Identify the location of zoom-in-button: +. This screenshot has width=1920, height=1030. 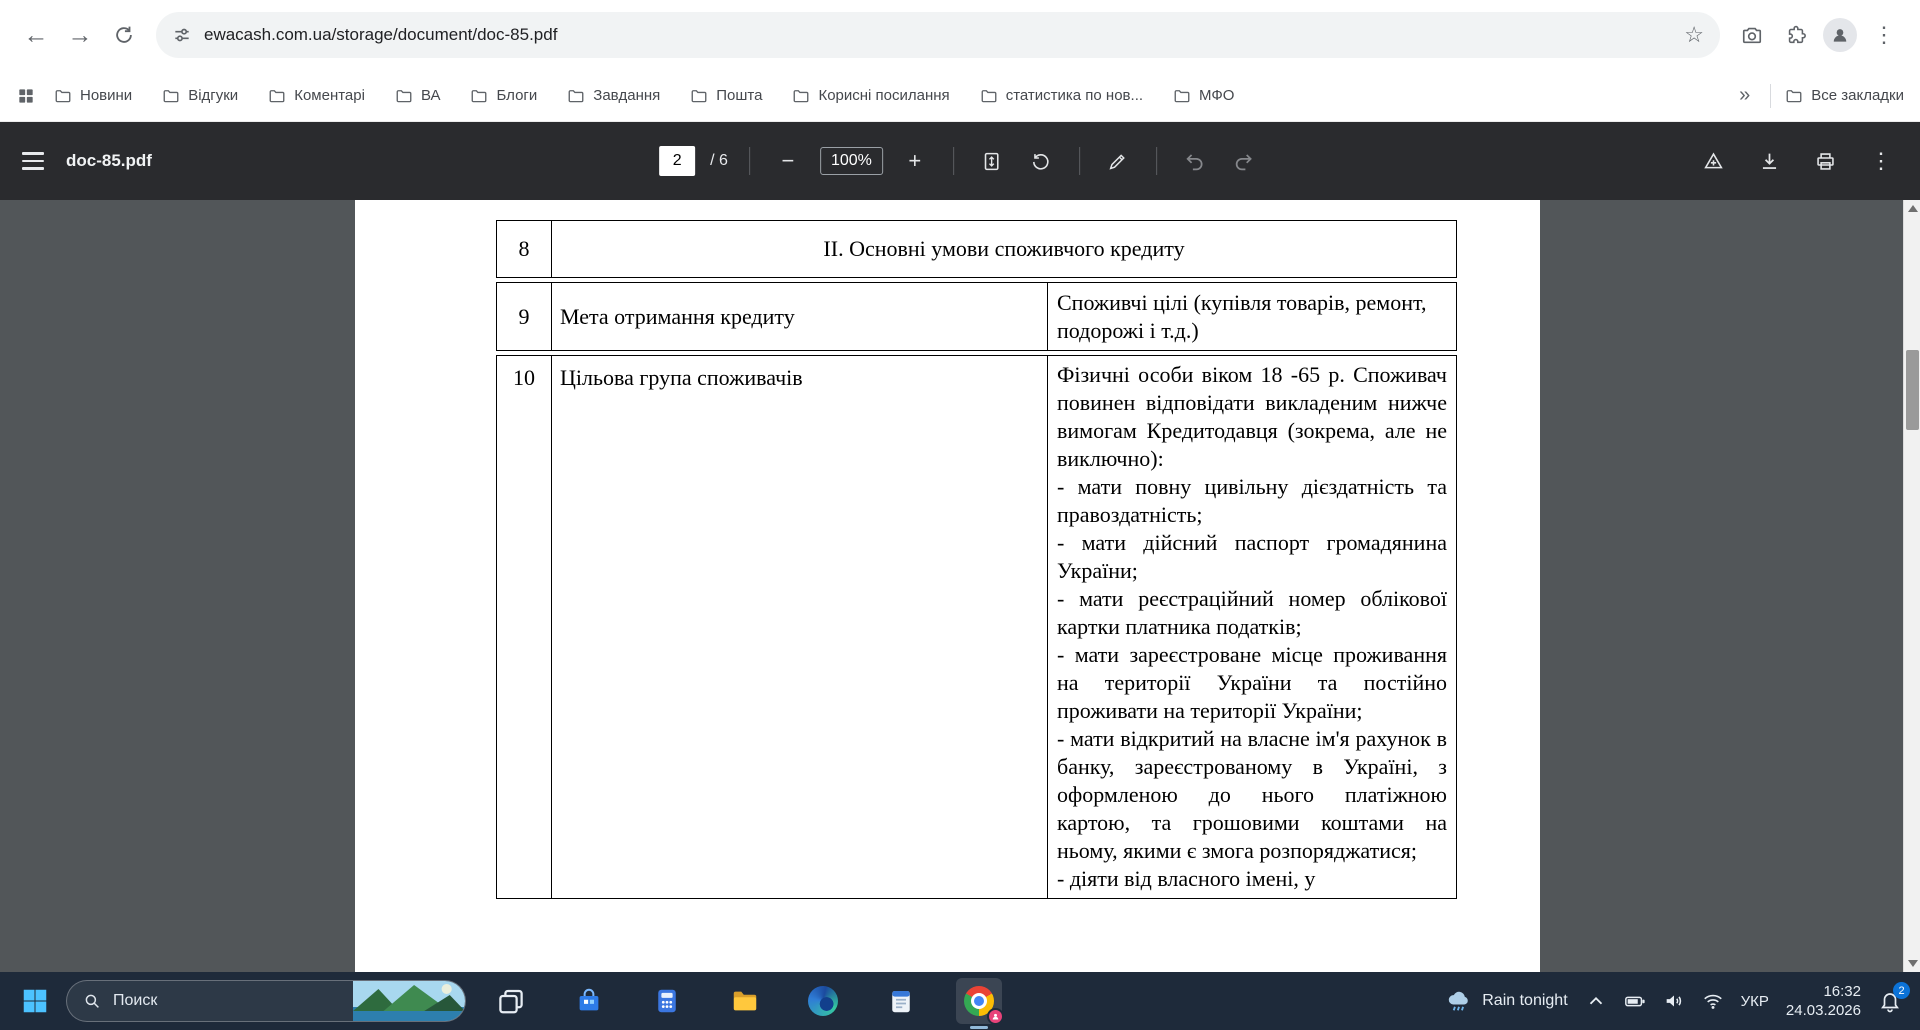
(915, 161).